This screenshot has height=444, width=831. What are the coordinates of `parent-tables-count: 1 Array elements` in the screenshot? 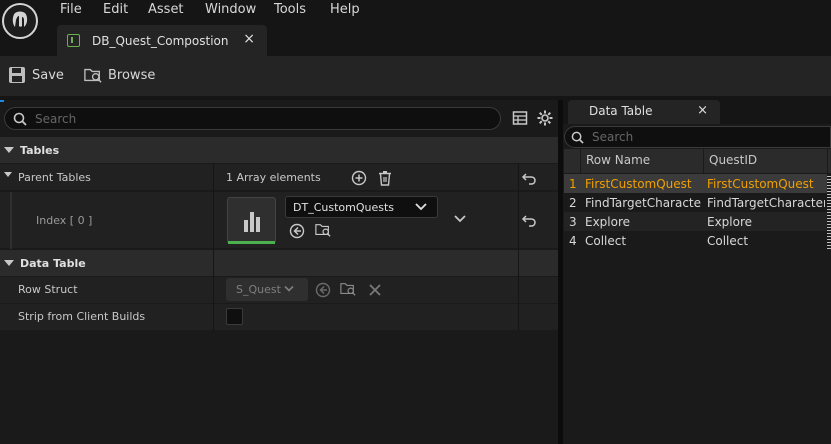 It's located at (273, 177).